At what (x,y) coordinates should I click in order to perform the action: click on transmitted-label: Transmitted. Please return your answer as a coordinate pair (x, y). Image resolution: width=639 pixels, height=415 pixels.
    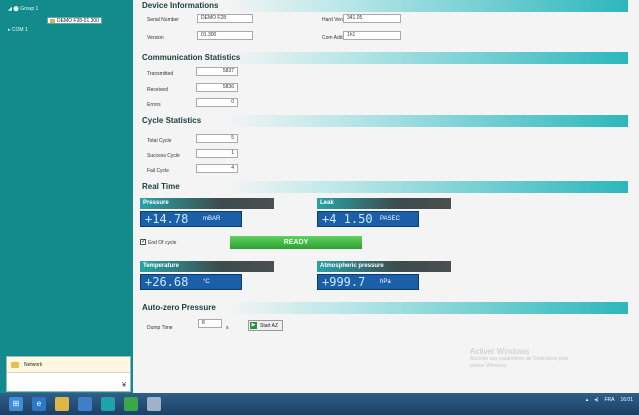
    Looking at the image, I should click on (160, 74).